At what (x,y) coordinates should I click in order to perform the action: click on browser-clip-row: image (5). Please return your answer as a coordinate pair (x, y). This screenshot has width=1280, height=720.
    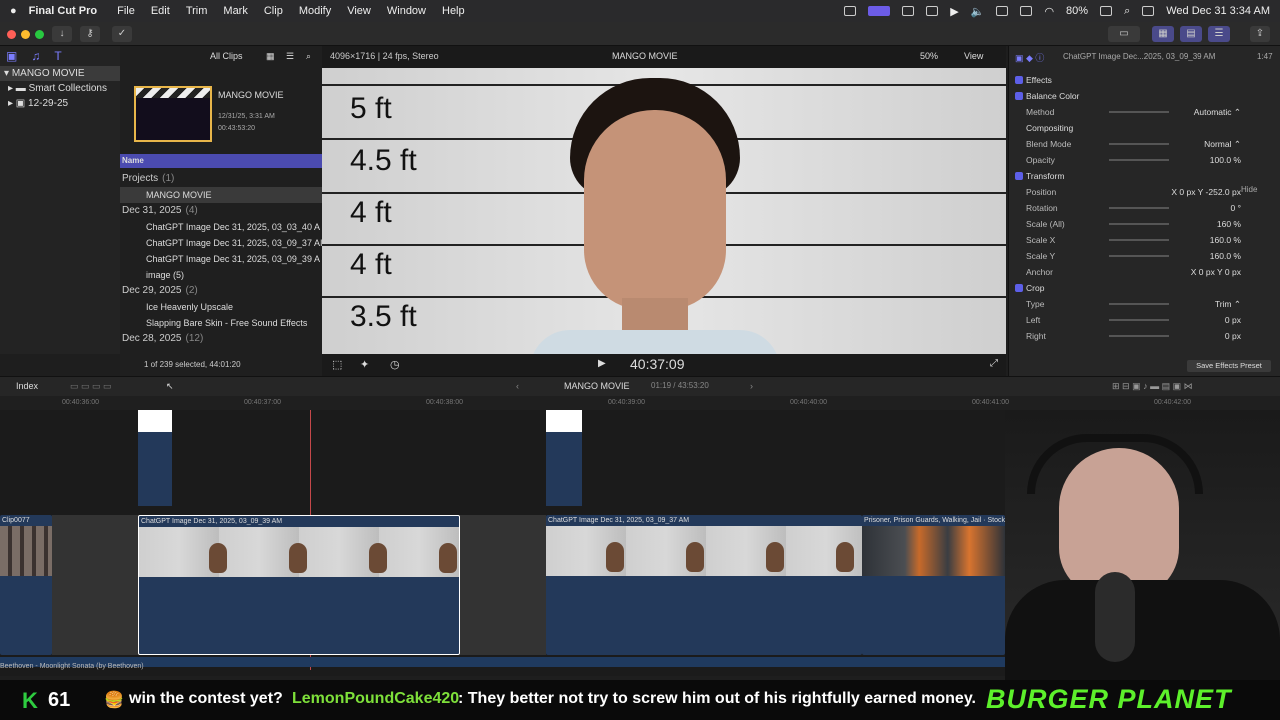
    Looking at the image, I should click on (221, 275).